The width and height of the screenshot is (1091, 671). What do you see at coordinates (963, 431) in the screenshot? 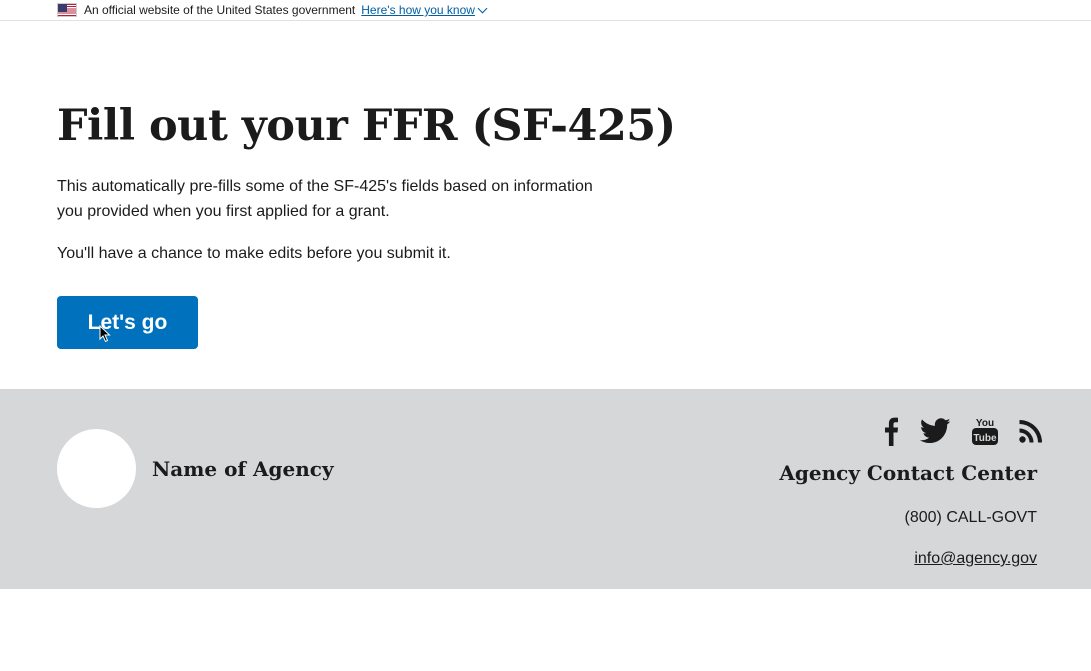
I see `social-links: You Tube` at bounding box center [963, 431].